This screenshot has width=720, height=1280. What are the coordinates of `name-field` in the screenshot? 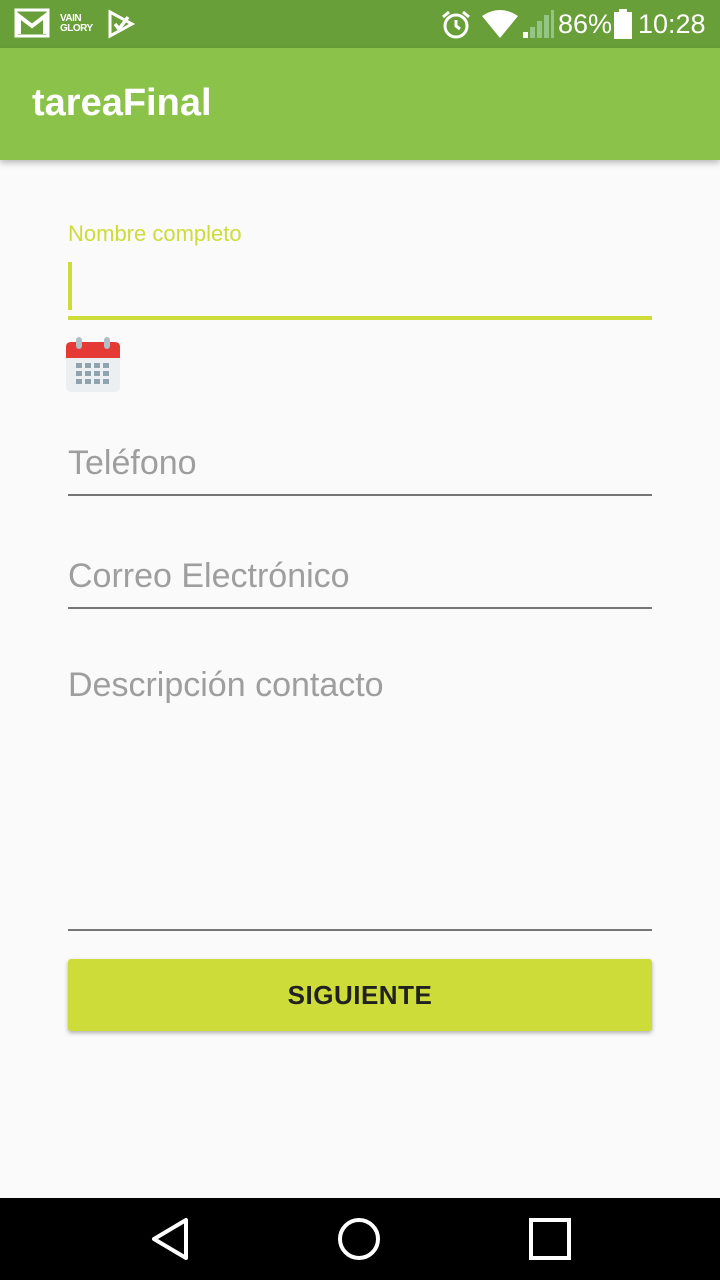 It's located at (360, 289).